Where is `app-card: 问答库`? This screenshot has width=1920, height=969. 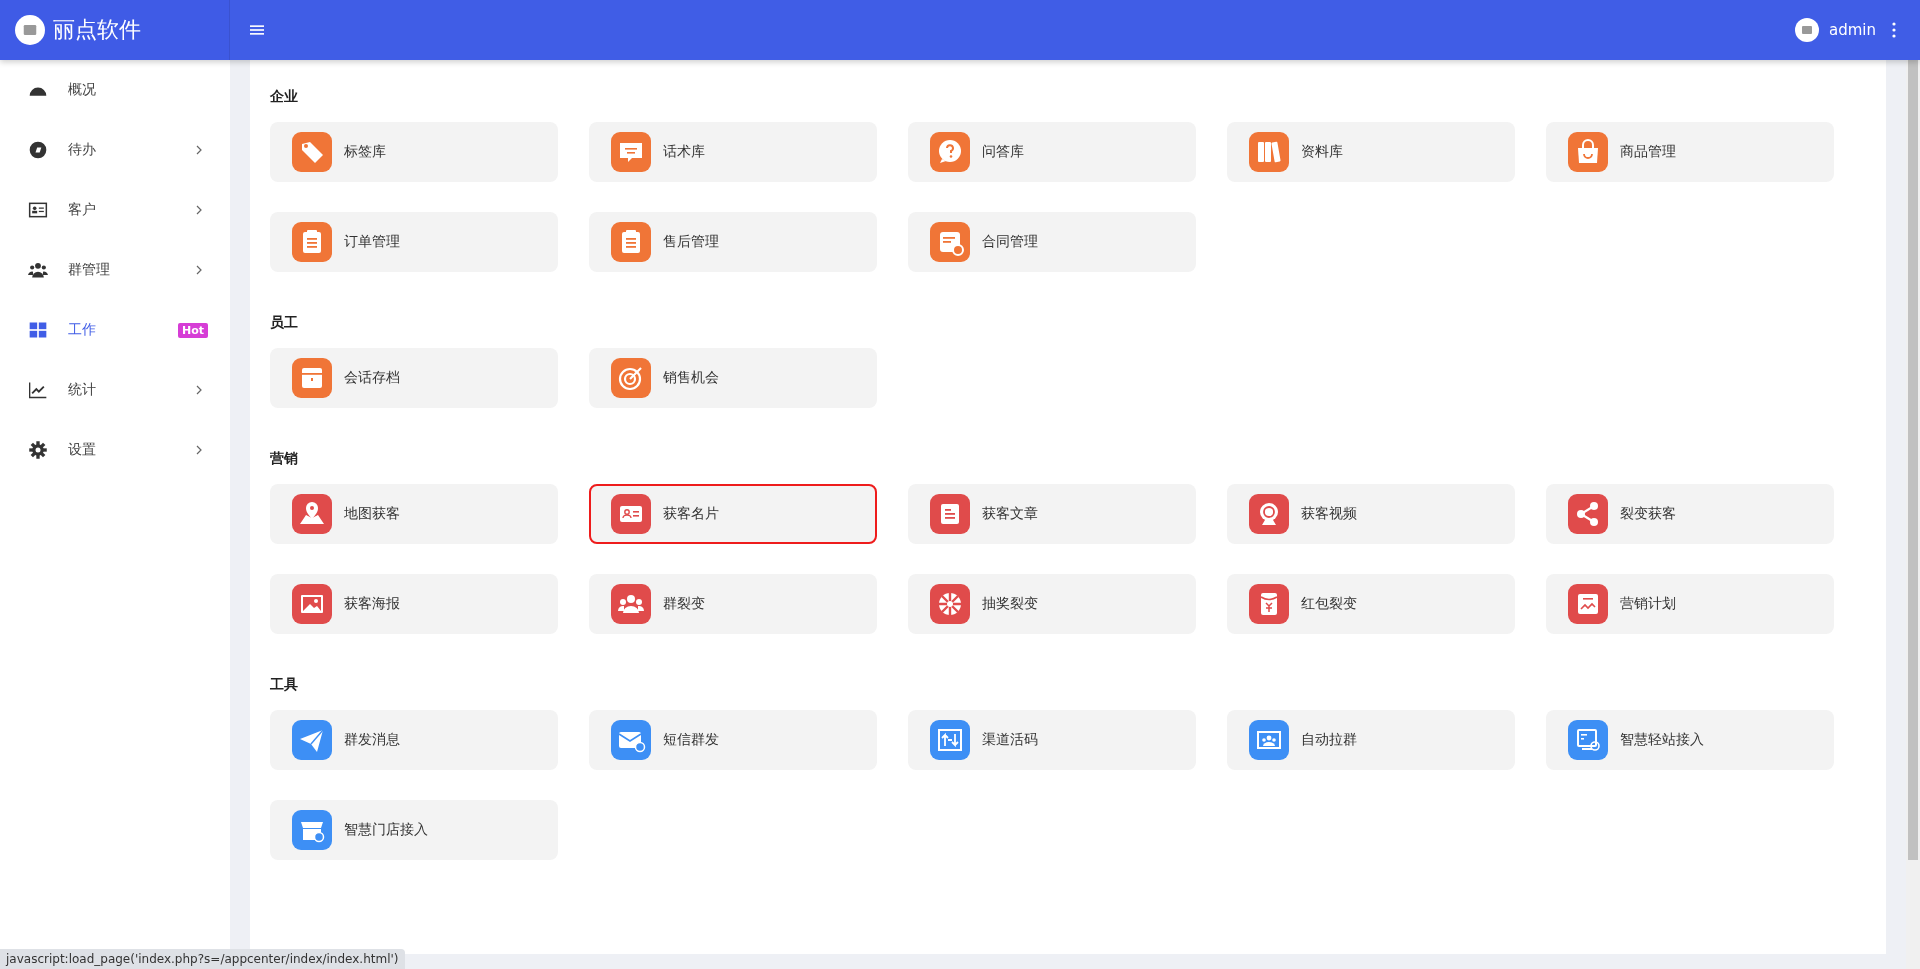 app-card: 问答库 is located at coordinates (1052, 152).